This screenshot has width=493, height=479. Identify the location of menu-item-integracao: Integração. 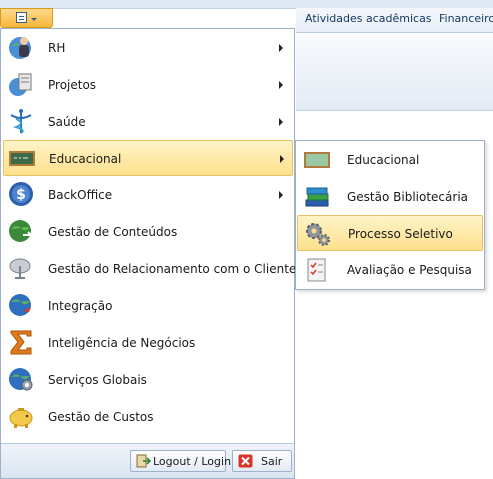
(148, 306).